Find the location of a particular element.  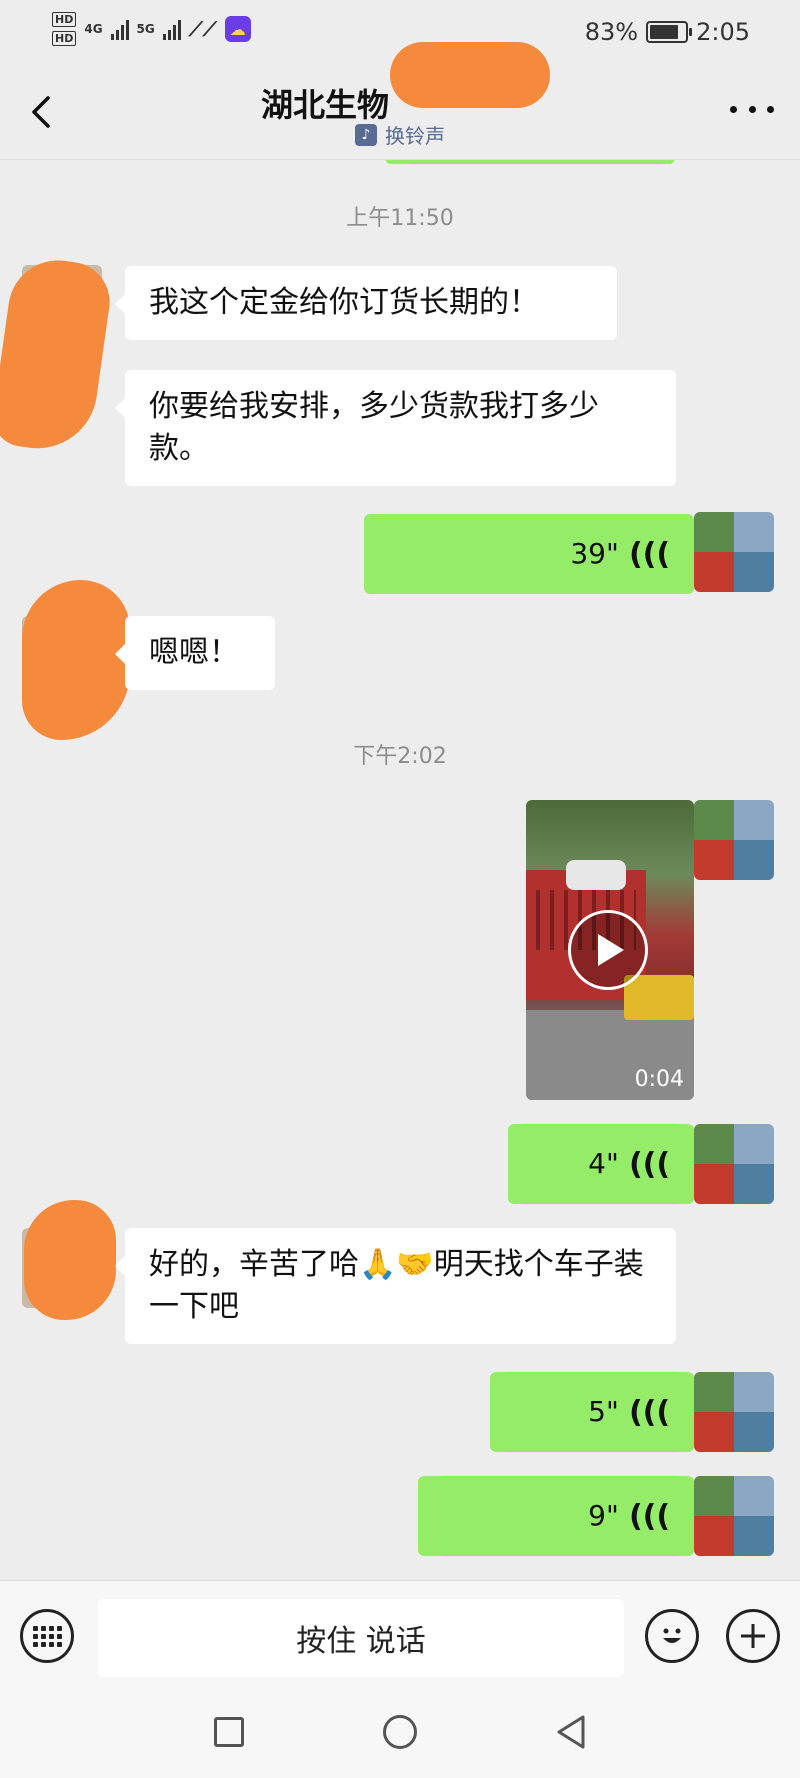

play-icon is located at coordinates (608, 950).